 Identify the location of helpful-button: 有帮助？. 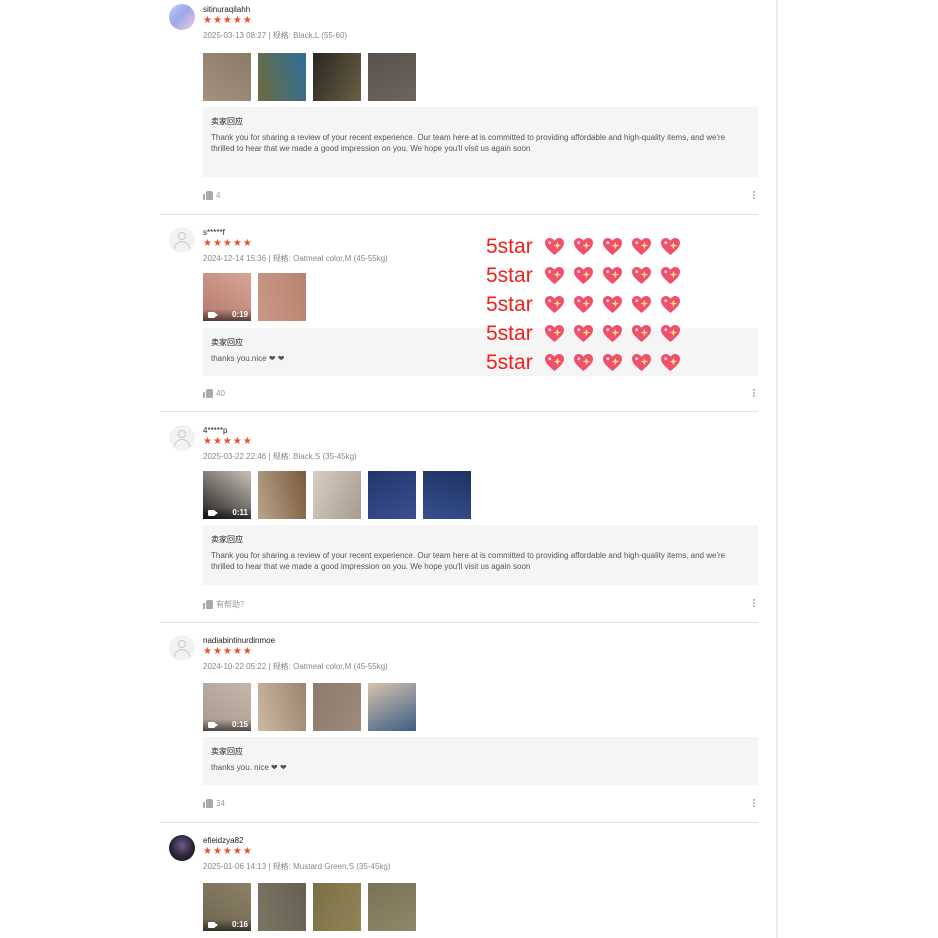
(225, 604).